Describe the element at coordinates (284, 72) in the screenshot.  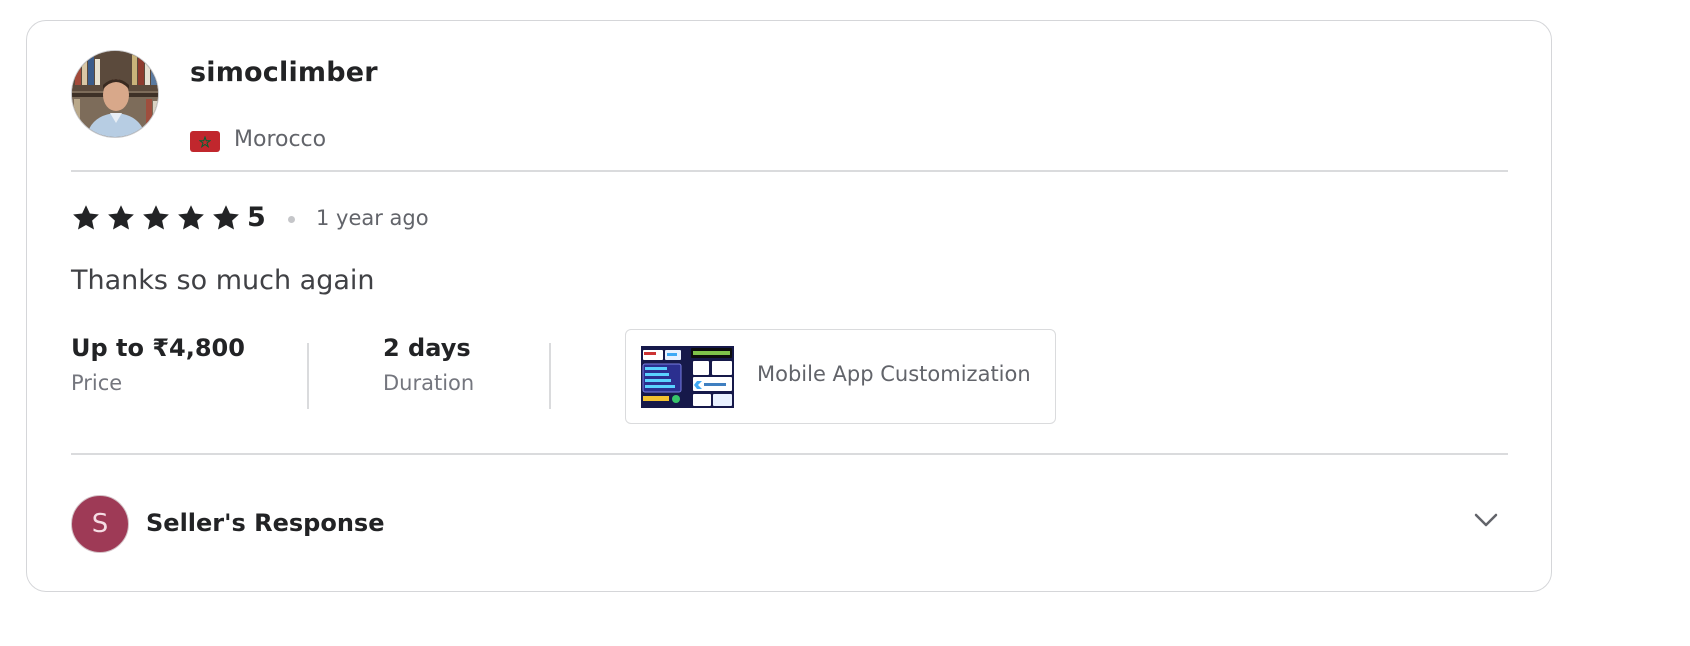
I see `reviewer-username: simoclimber` at that location.